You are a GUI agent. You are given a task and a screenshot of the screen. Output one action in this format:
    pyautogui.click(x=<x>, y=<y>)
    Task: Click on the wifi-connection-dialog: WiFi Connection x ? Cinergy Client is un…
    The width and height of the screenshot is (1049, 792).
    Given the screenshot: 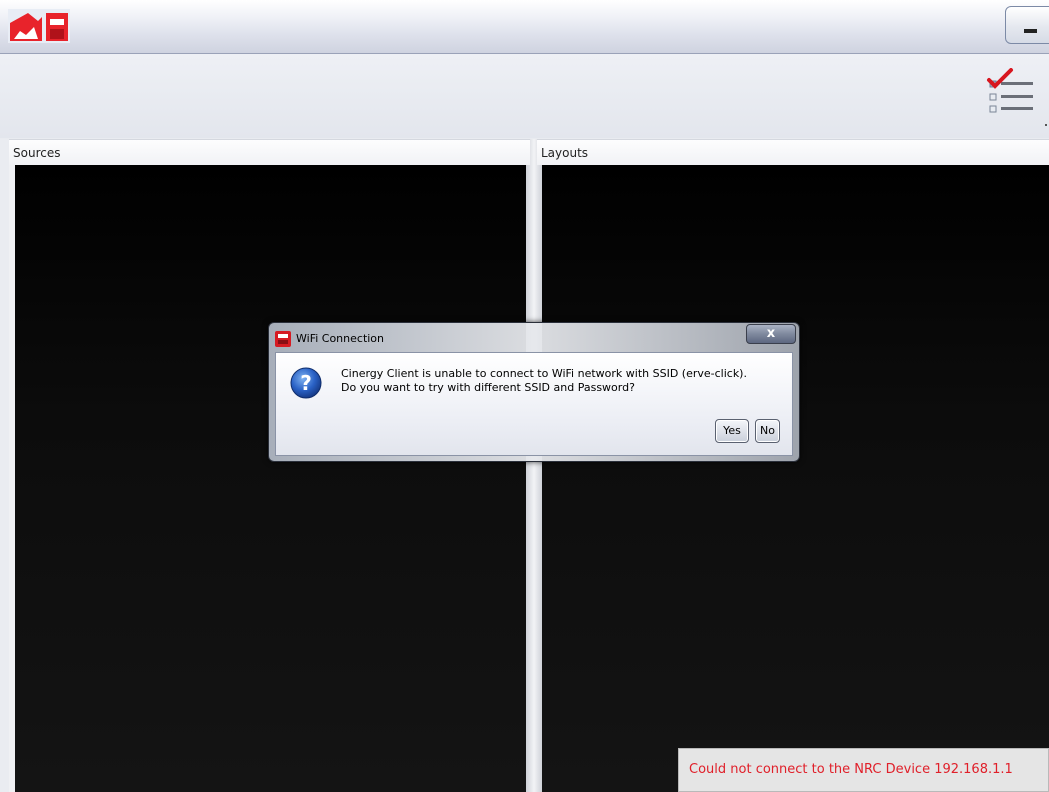 What is the action you would take?
    pyautogui.click(x=534, y=392)
    